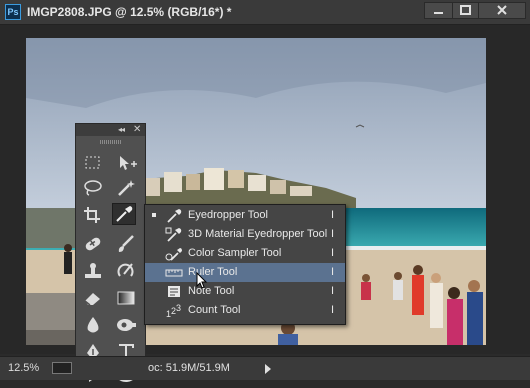 This screenshot has height=388, width=530. I want to click on minimize-button, so click(438, 10).